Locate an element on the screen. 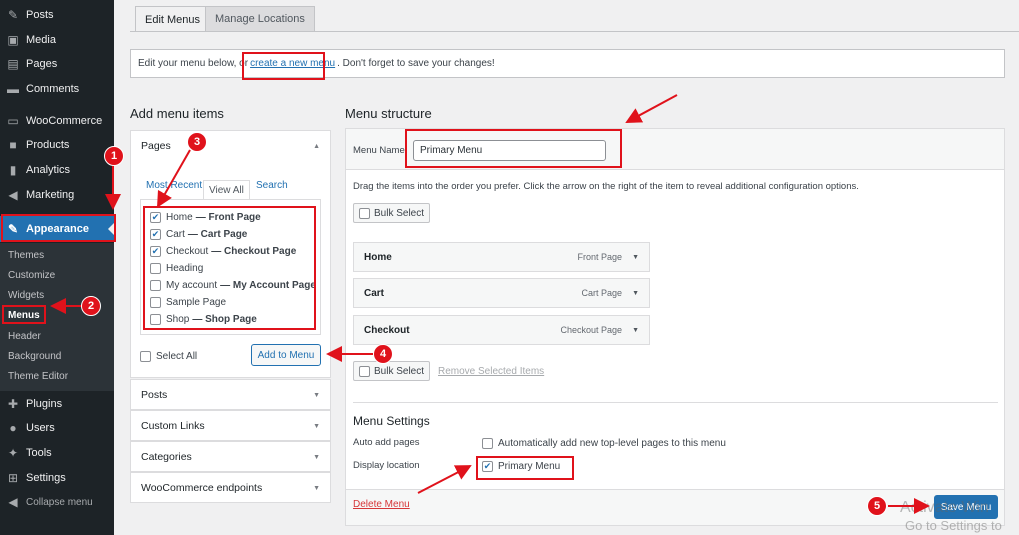 This screenshot has height=535, width=1019. step-badge-3: 3 is located at coordinates (197, 142).